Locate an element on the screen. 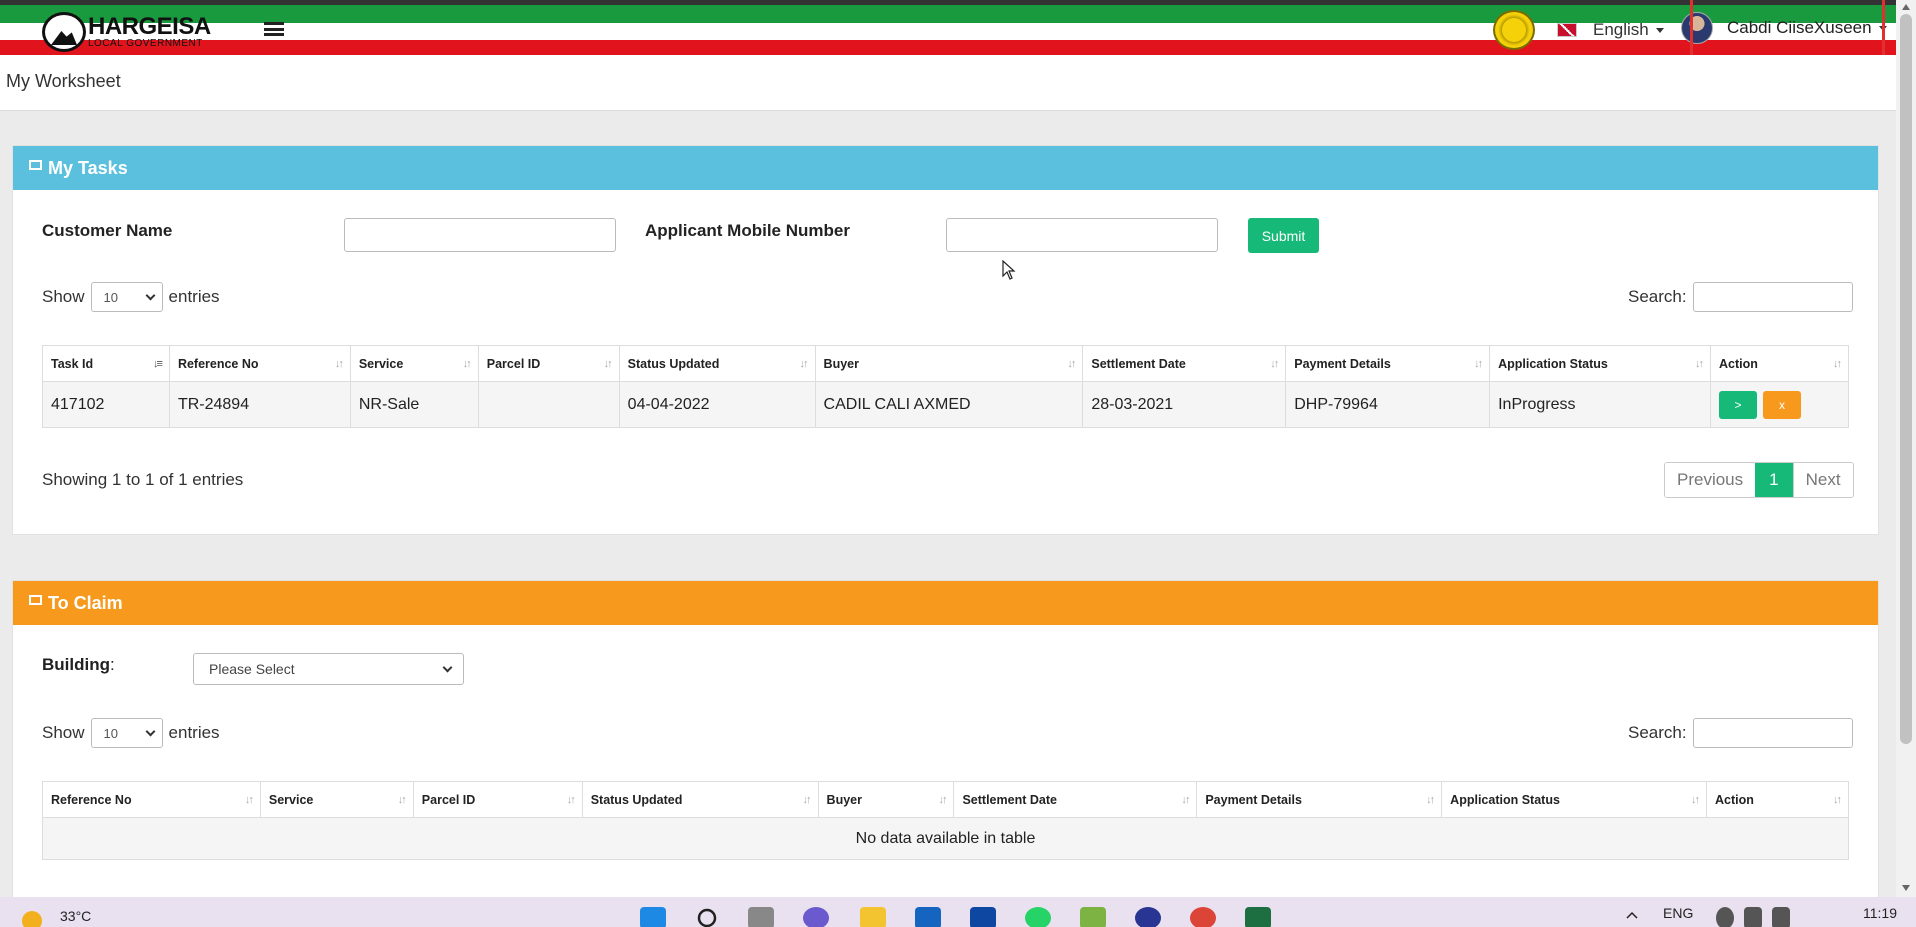 Image resolution: width=1916 pixels, height=927 pixels. battery-icon is located at coordinates (1781, 917).